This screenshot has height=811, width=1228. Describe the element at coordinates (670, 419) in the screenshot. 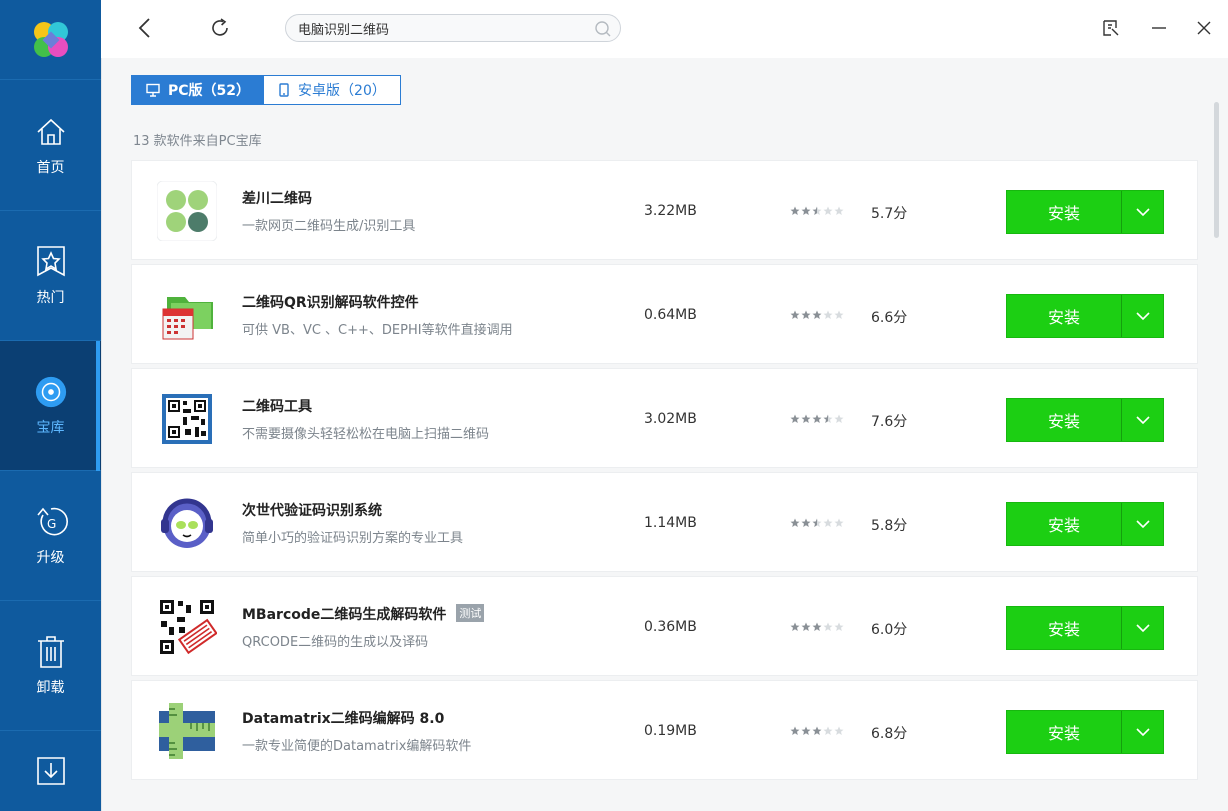

I see `app-size: 3.02MB` at that location.